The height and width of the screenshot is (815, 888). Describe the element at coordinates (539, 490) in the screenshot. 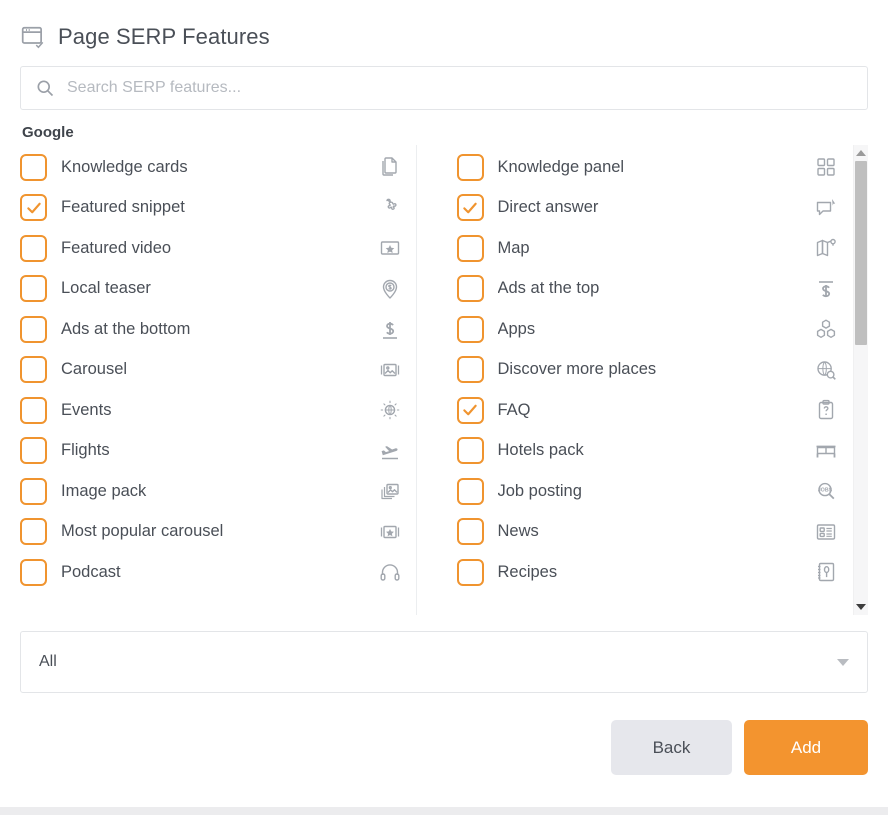

I see `feature-label: Job posting` at that location.